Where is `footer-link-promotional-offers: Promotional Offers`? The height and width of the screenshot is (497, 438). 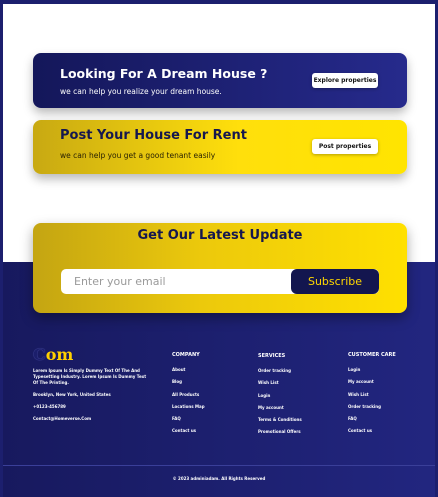
footer-link-promotional-offers: Promotional Offers is located at coordinates (280, 435).